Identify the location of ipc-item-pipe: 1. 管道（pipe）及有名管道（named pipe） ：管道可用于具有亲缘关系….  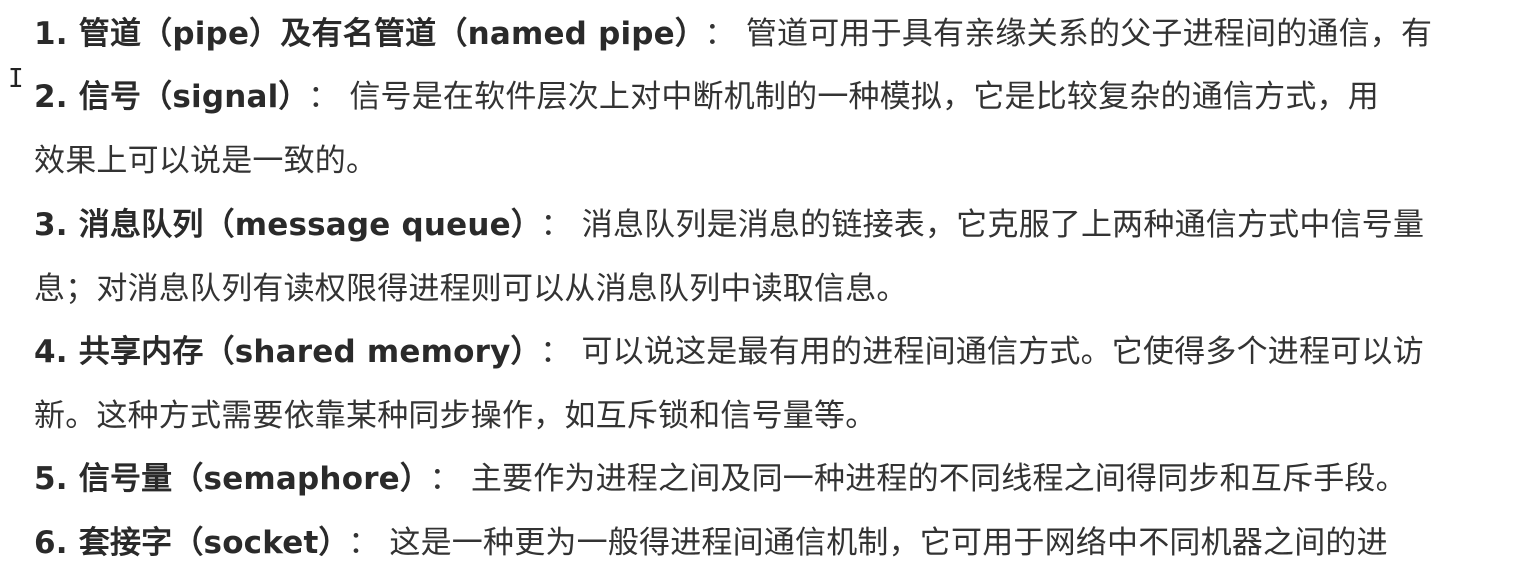
(733, 34).